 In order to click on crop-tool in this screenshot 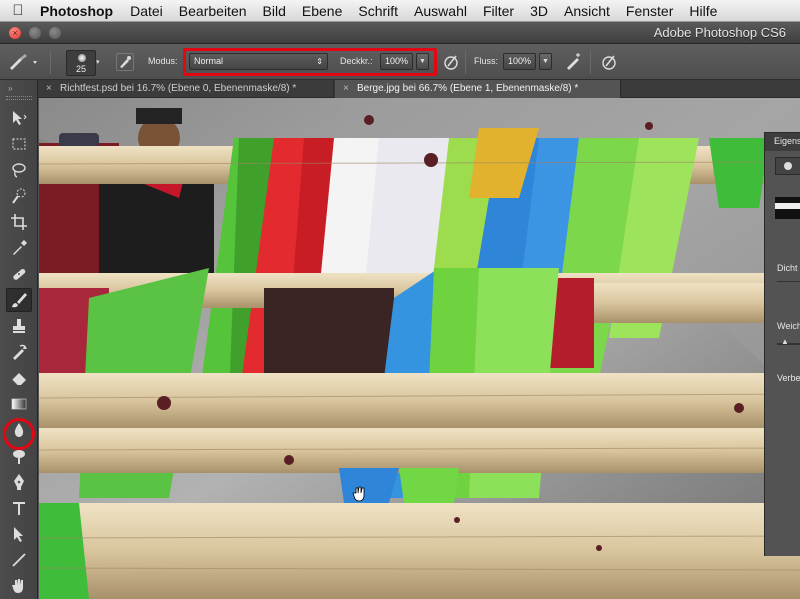, I will do `click(19, 222)`.